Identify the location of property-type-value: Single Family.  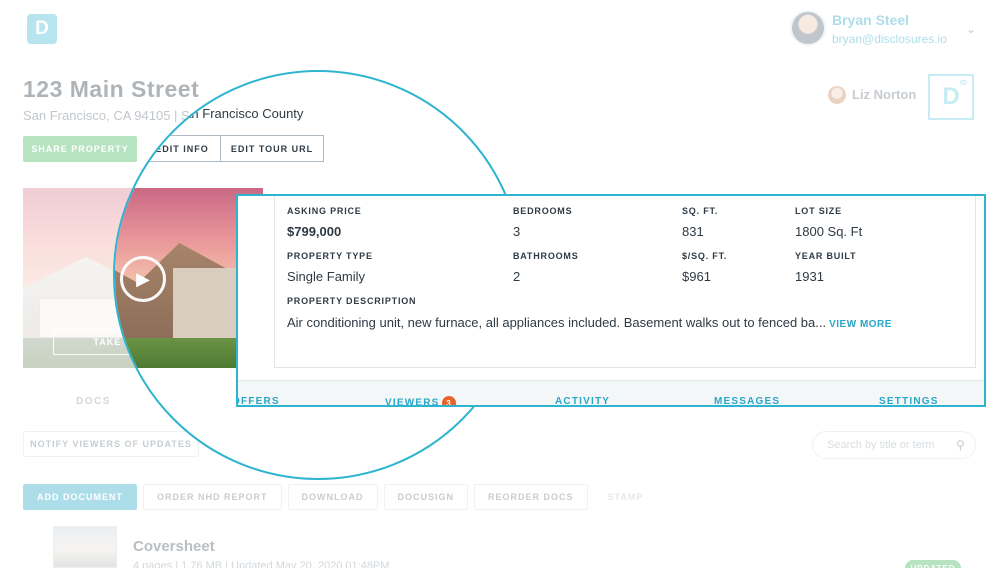
(326, 276).